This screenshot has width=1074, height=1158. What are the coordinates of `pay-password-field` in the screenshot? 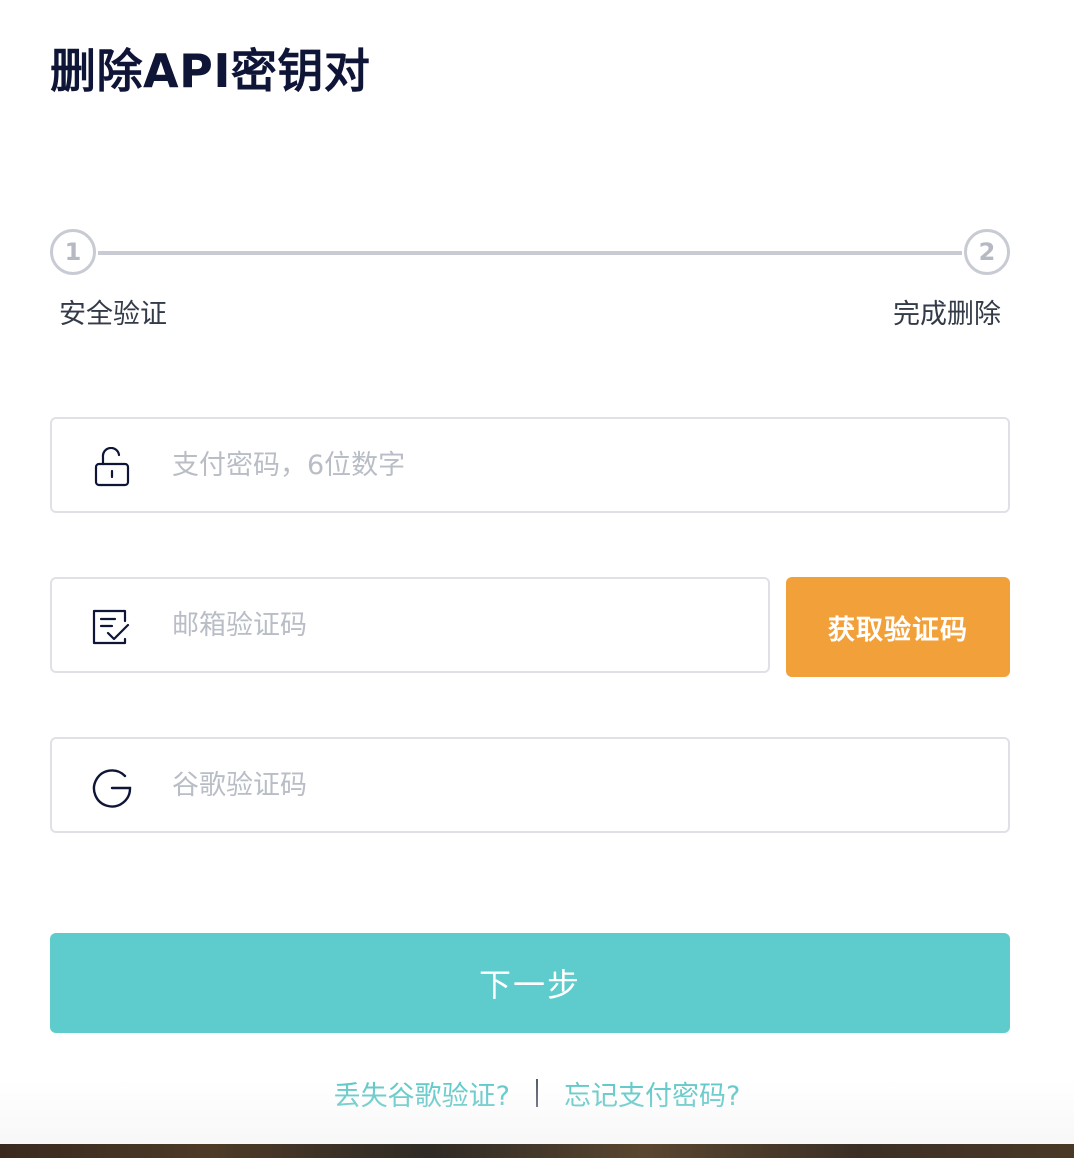 It's located at (530, 465).